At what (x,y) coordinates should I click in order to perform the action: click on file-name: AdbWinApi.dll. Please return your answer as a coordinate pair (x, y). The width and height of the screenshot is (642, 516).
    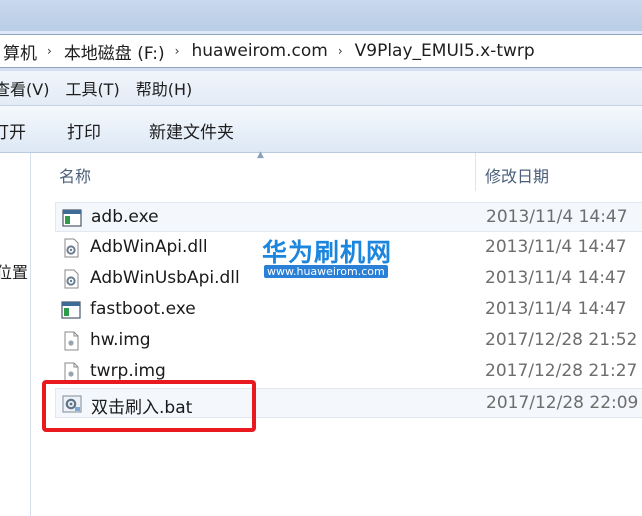
    Looking at the image, I should click on (149, 247).